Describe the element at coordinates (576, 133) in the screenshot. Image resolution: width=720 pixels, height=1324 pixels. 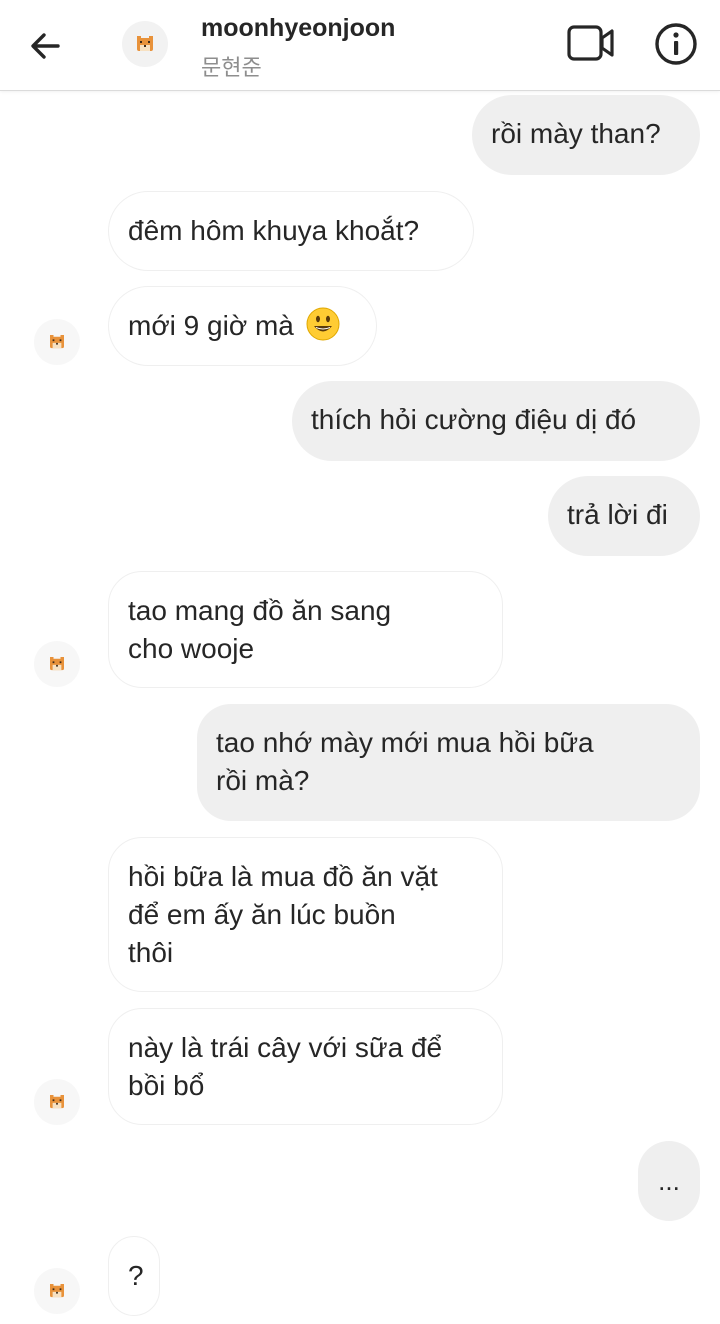
I see `message-text: rồi mày than?` at that location.